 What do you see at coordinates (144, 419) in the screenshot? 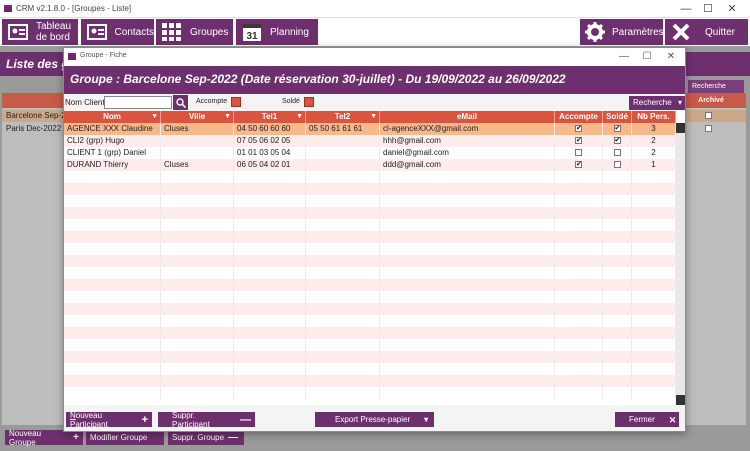
I see `plus-icon: +` at bounding box center [144, 419].